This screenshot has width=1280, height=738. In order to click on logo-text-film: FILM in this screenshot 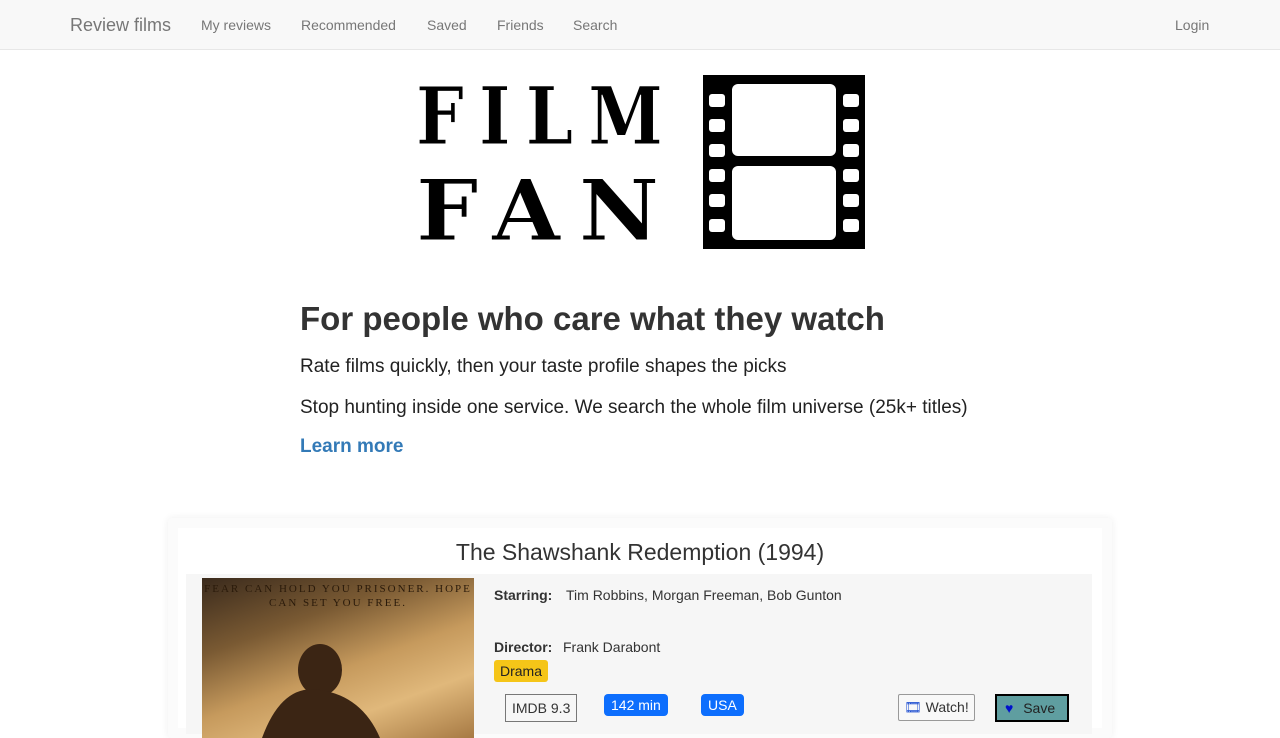, I will do `click(547, 118)`.